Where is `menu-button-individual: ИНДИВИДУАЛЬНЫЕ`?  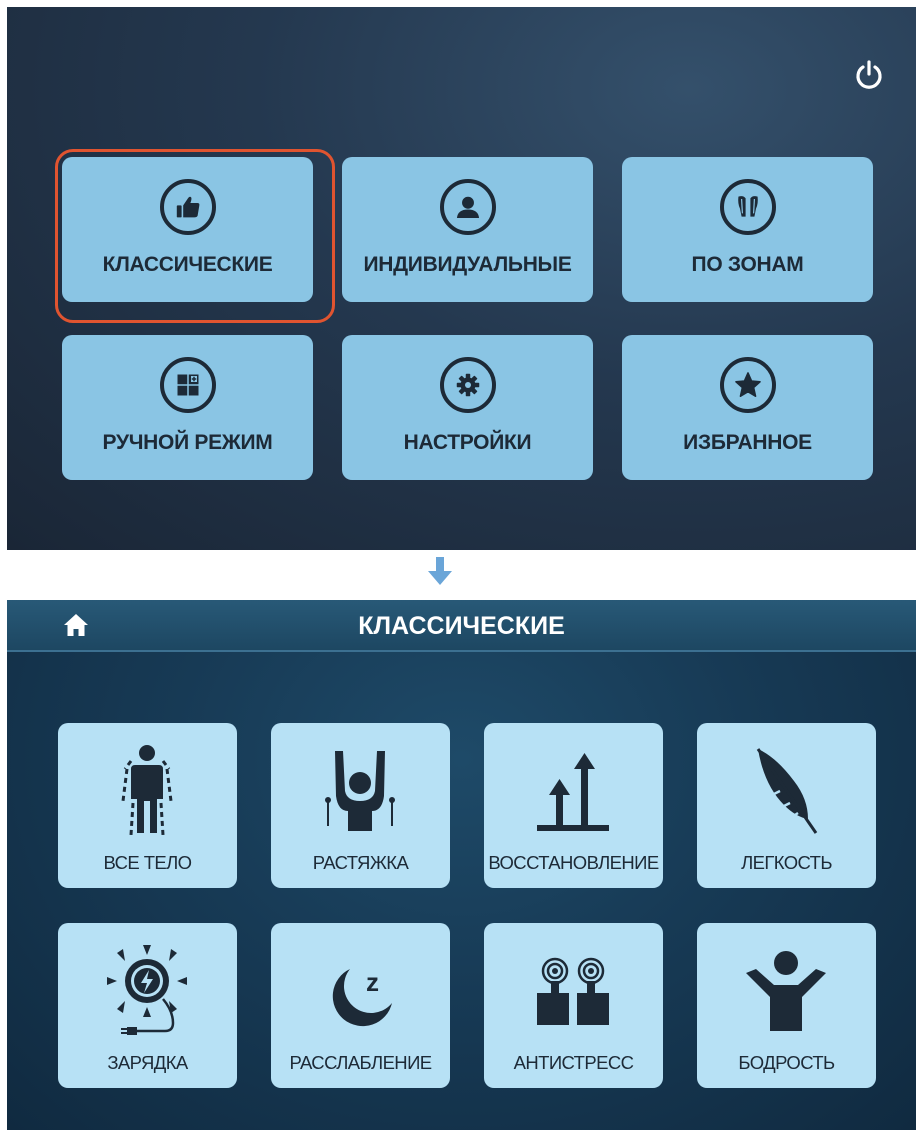 menu-button-individual: ИНДИВИДУАЛЬНЫЕ is located at coordinates (467, 229).